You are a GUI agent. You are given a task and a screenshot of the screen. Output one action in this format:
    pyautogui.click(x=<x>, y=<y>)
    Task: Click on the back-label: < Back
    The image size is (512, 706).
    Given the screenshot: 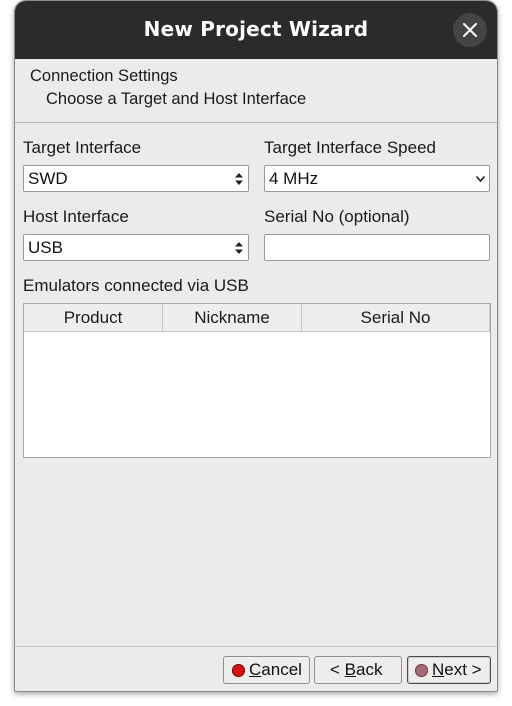 What is the action you would take?
    pyautogui.click(x=356, y=670)
    